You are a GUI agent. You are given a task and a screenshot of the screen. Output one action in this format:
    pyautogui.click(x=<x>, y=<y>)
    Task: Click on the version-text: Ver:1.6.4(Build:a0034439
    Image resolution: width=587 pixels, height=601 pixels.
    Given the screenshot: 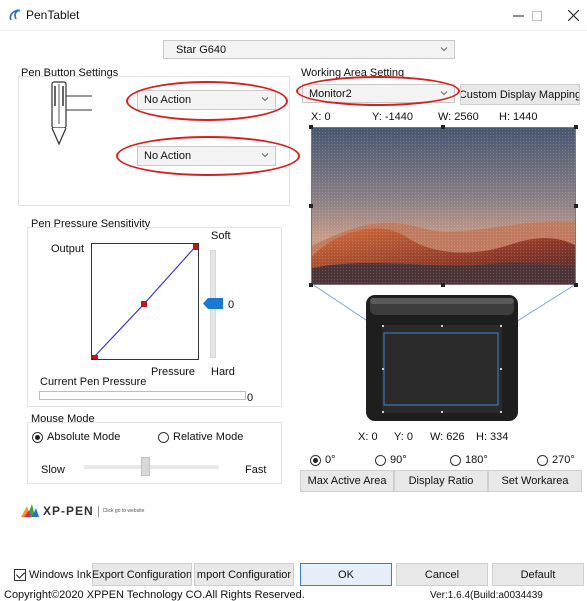 What is the action you would take?
    pyautogui.click(x=486, y=595)
    